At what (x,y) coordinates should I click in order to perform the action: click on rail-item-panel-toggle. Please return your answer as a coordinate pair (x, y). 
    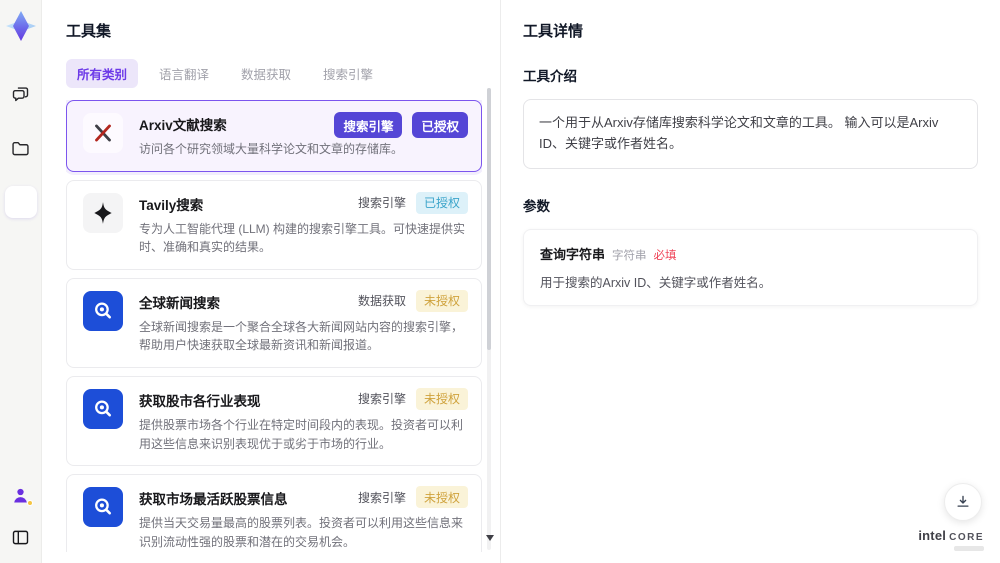
    Looking at the image, I should click on (21, 537).